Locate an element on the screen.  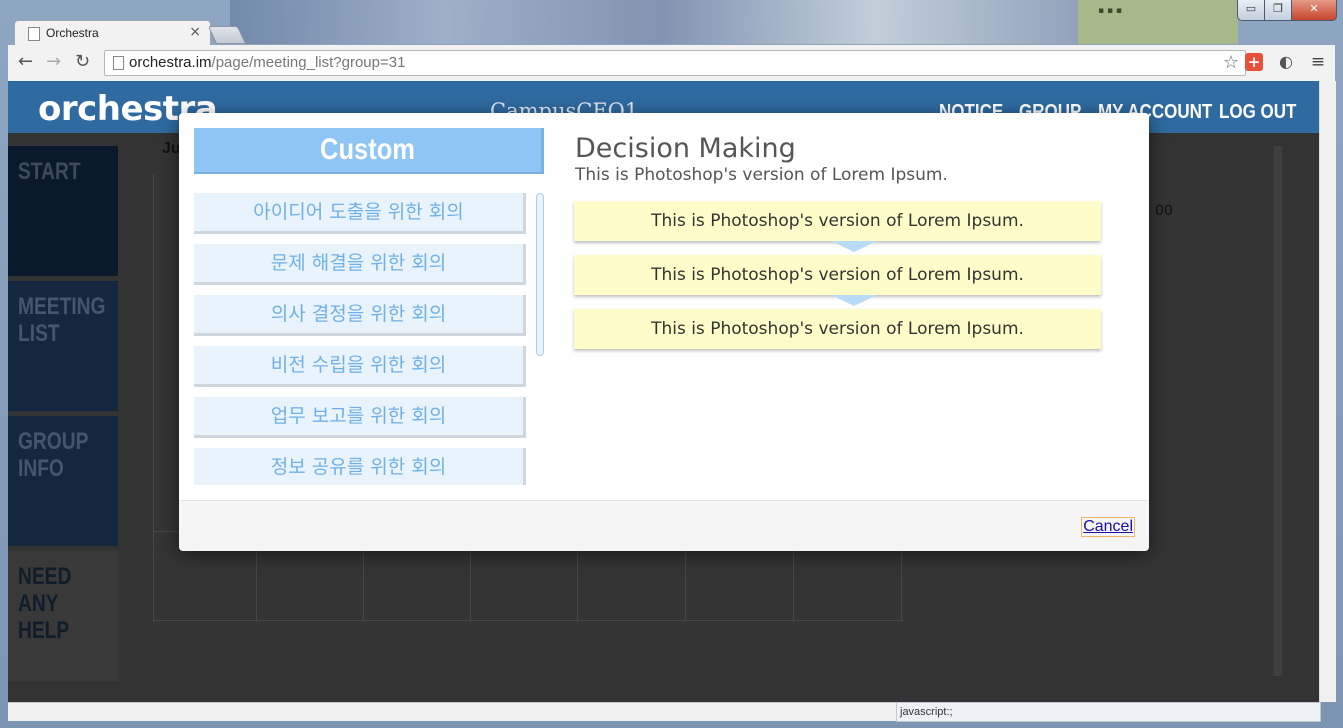
extension-plus-icon: + is located at coordinates (1254, 62).